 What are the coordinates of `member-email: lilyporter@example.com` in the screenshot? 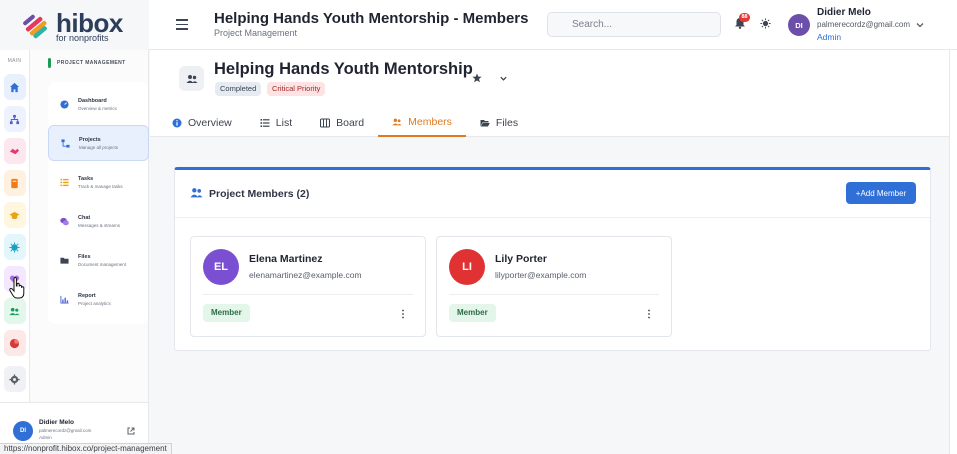 It's located at (541, 275).